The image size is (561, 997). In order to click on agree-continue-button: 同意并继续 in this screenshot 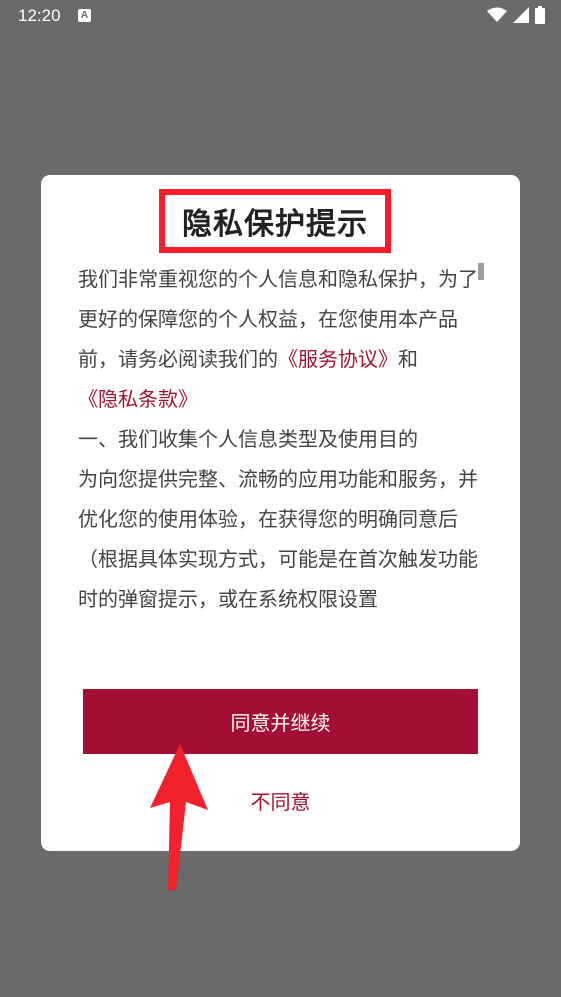, I will do `click(280, 721)`.